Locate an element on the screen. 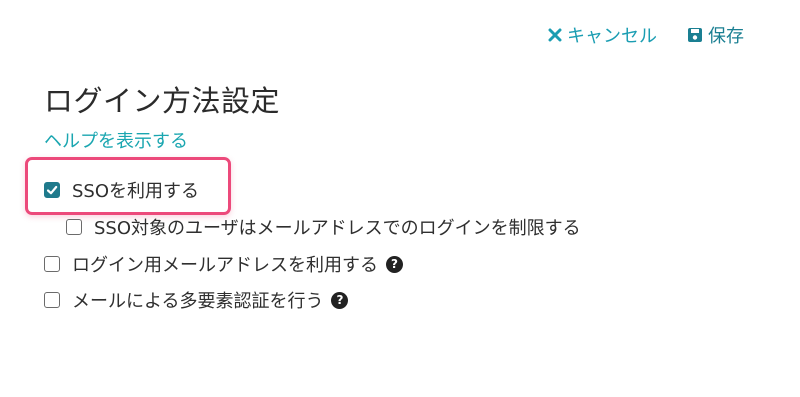  page-title: ログイン方法設定 is located at coordinates (162, 101).